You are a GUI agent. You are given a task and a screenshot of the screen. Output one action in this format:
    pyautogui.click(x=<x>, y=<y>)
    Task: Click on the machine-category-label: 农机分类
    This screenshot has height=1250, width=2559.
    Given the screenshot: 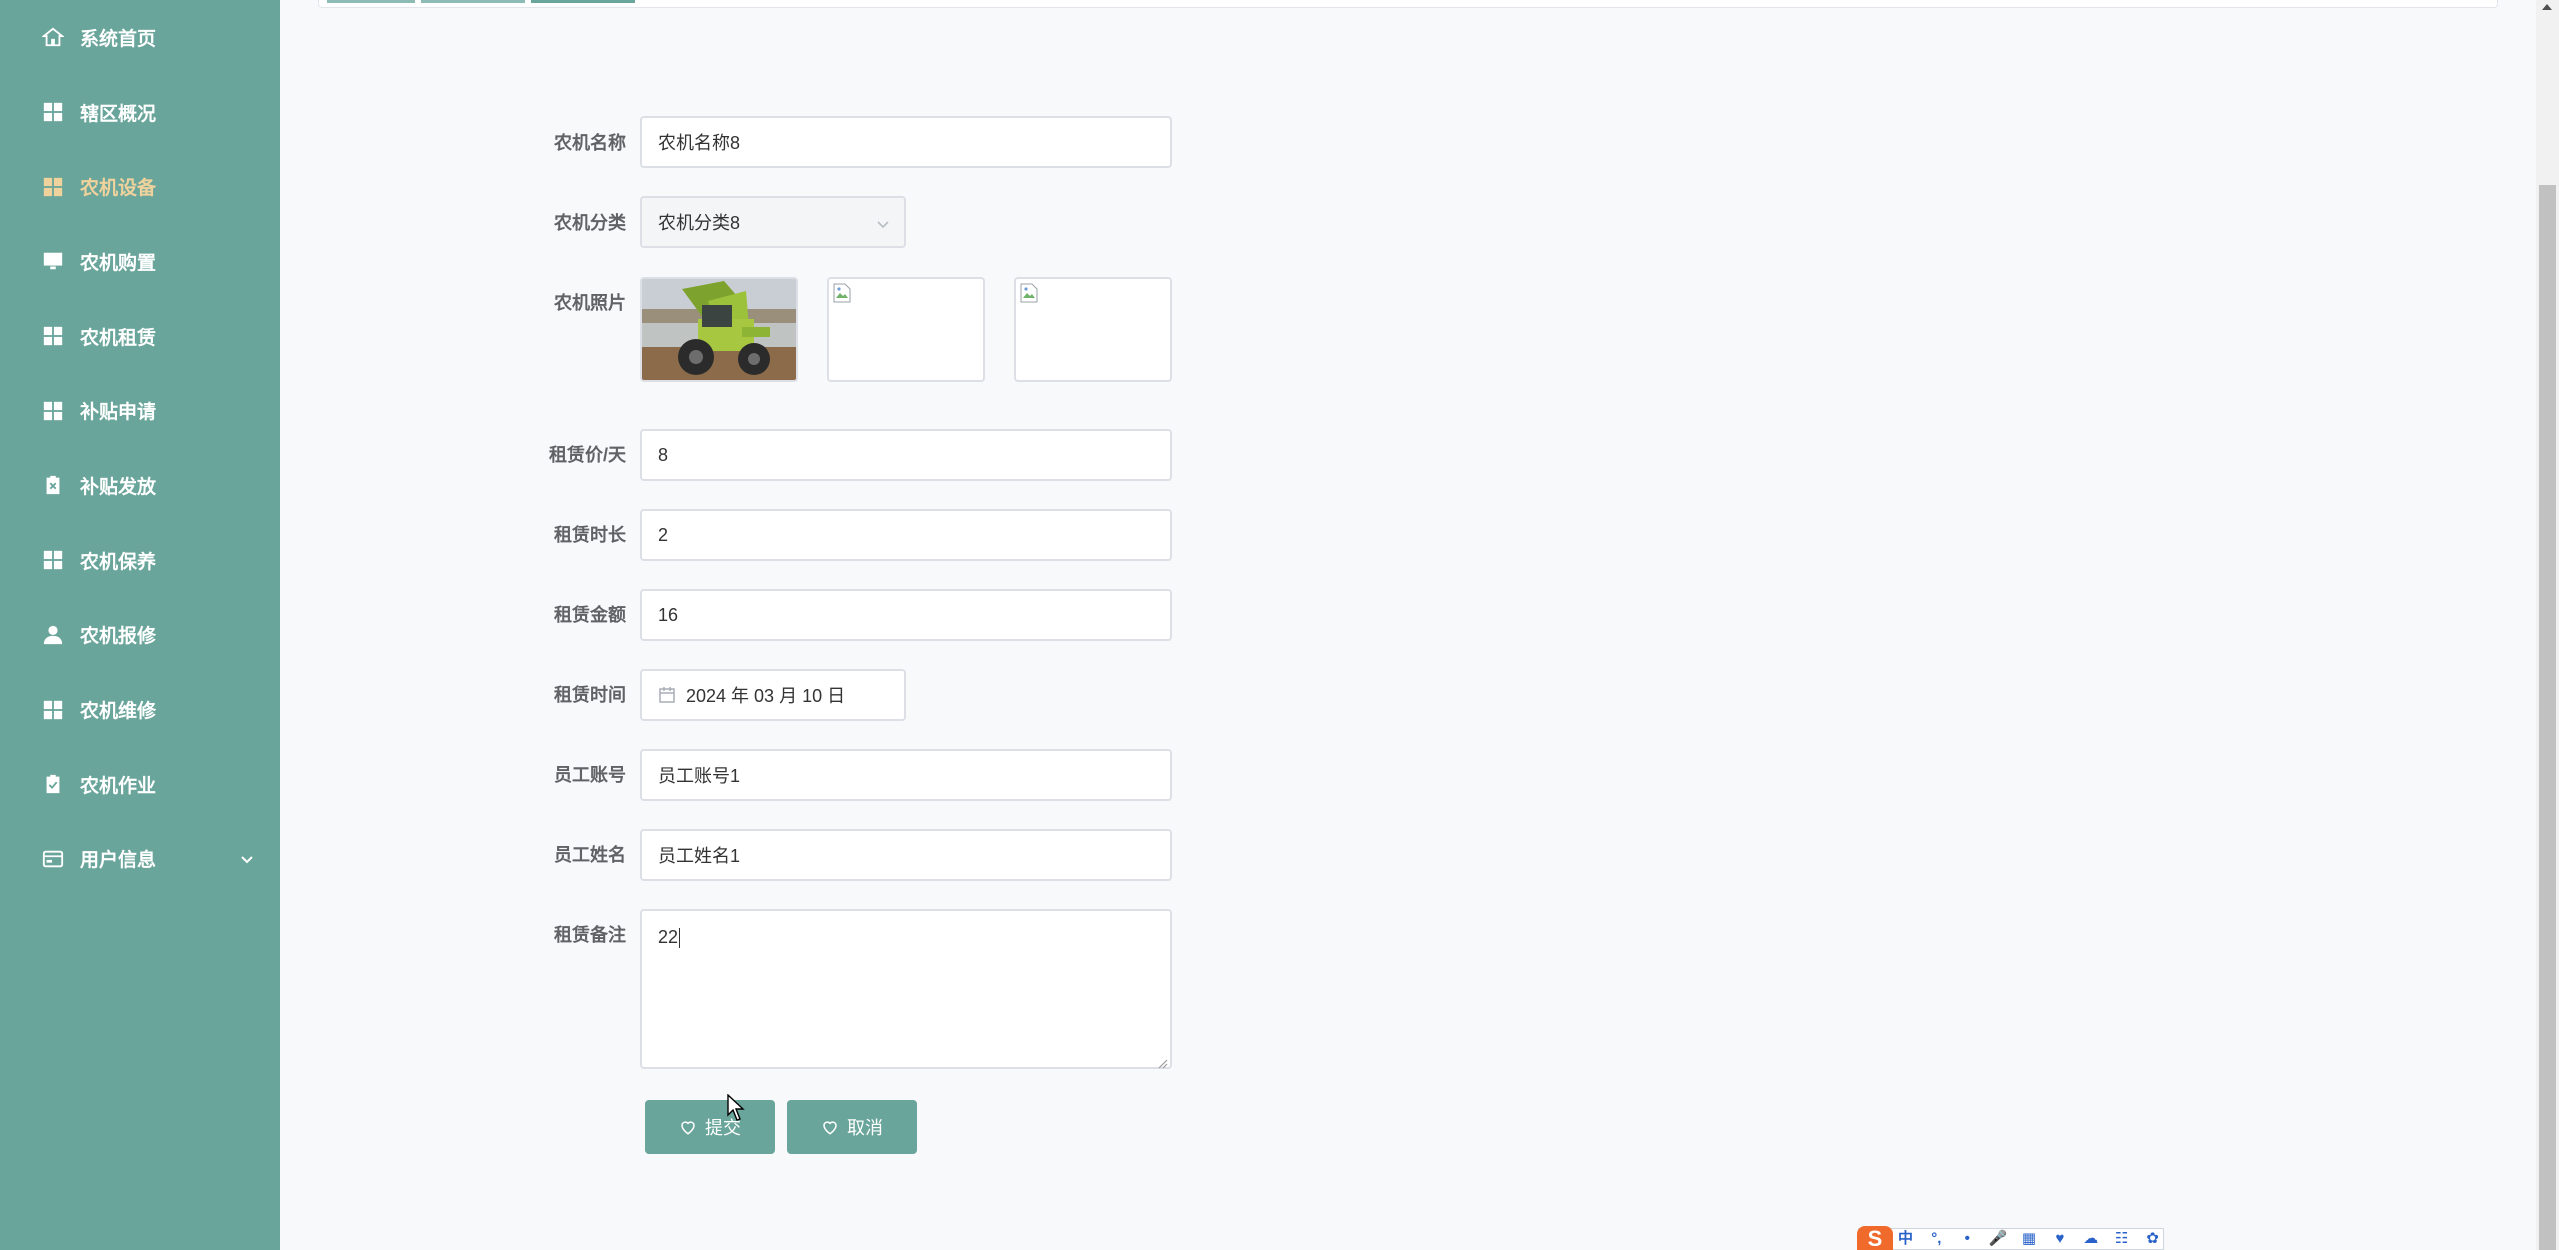 What is the action you would take?
    pyautogui.click(x=590, y=223)
    